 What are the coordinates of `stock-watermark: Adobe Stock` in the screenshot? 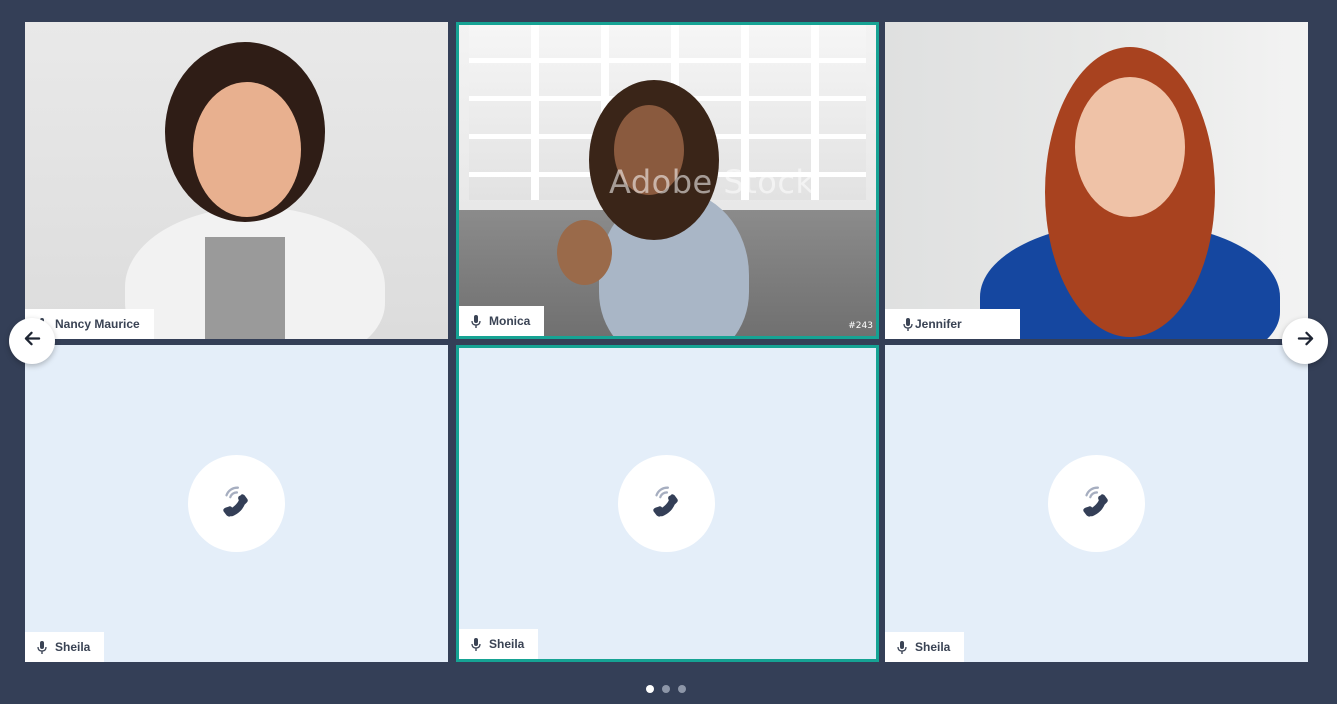 It's located at (712, 182).